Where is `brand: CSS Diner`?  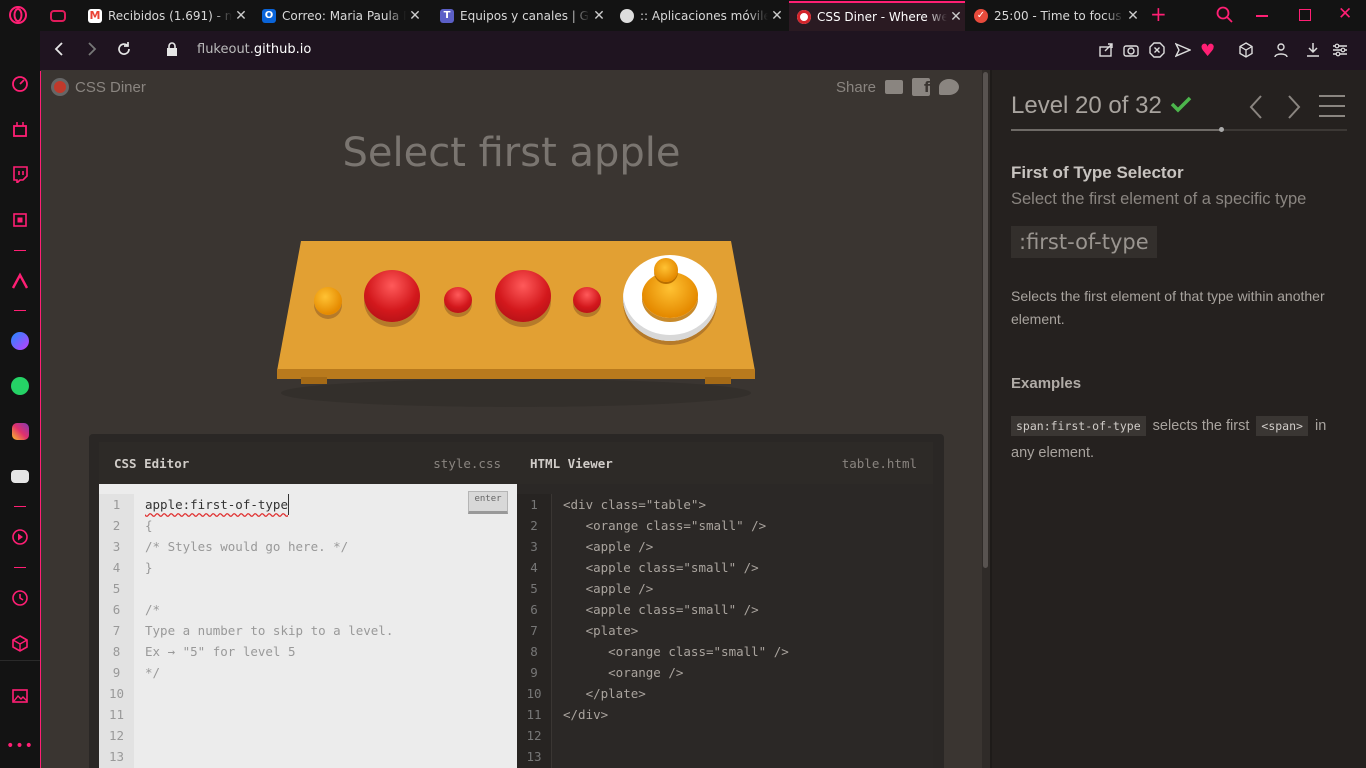 brand: CSS Diner is located at coordinates (98, 87).